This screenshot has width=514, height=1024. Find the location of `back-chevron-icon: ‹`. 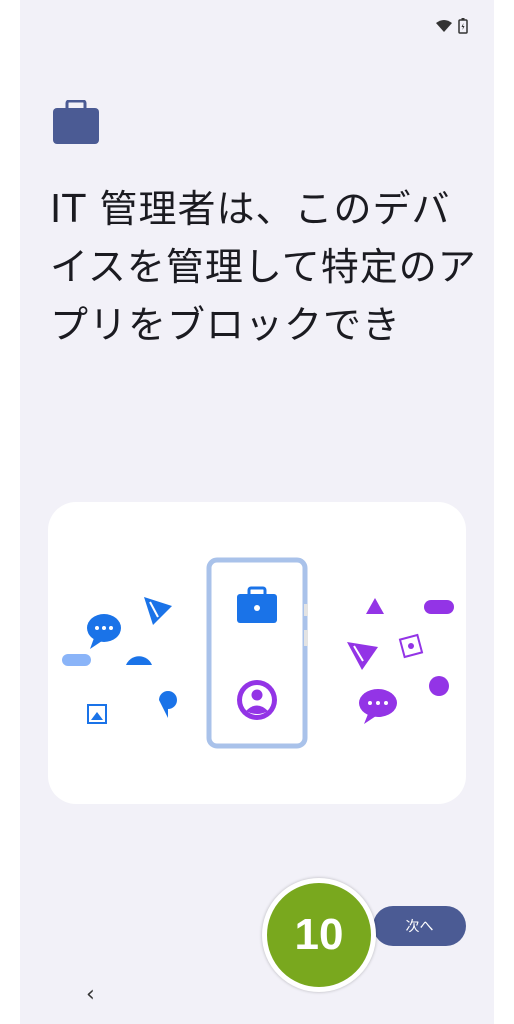

back-chevron-icon: ‹ is located at coordinates (90, 994).